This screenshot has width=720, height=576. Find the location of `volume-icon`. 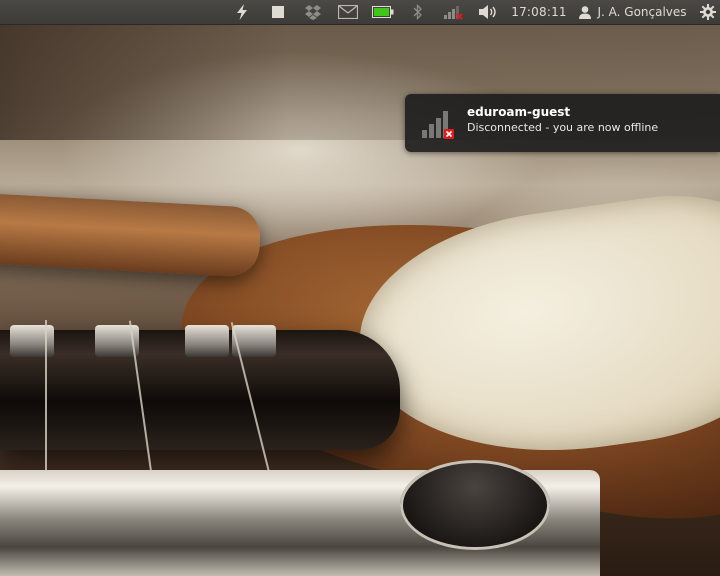

volume-icon is located at coordinates (488, 12).